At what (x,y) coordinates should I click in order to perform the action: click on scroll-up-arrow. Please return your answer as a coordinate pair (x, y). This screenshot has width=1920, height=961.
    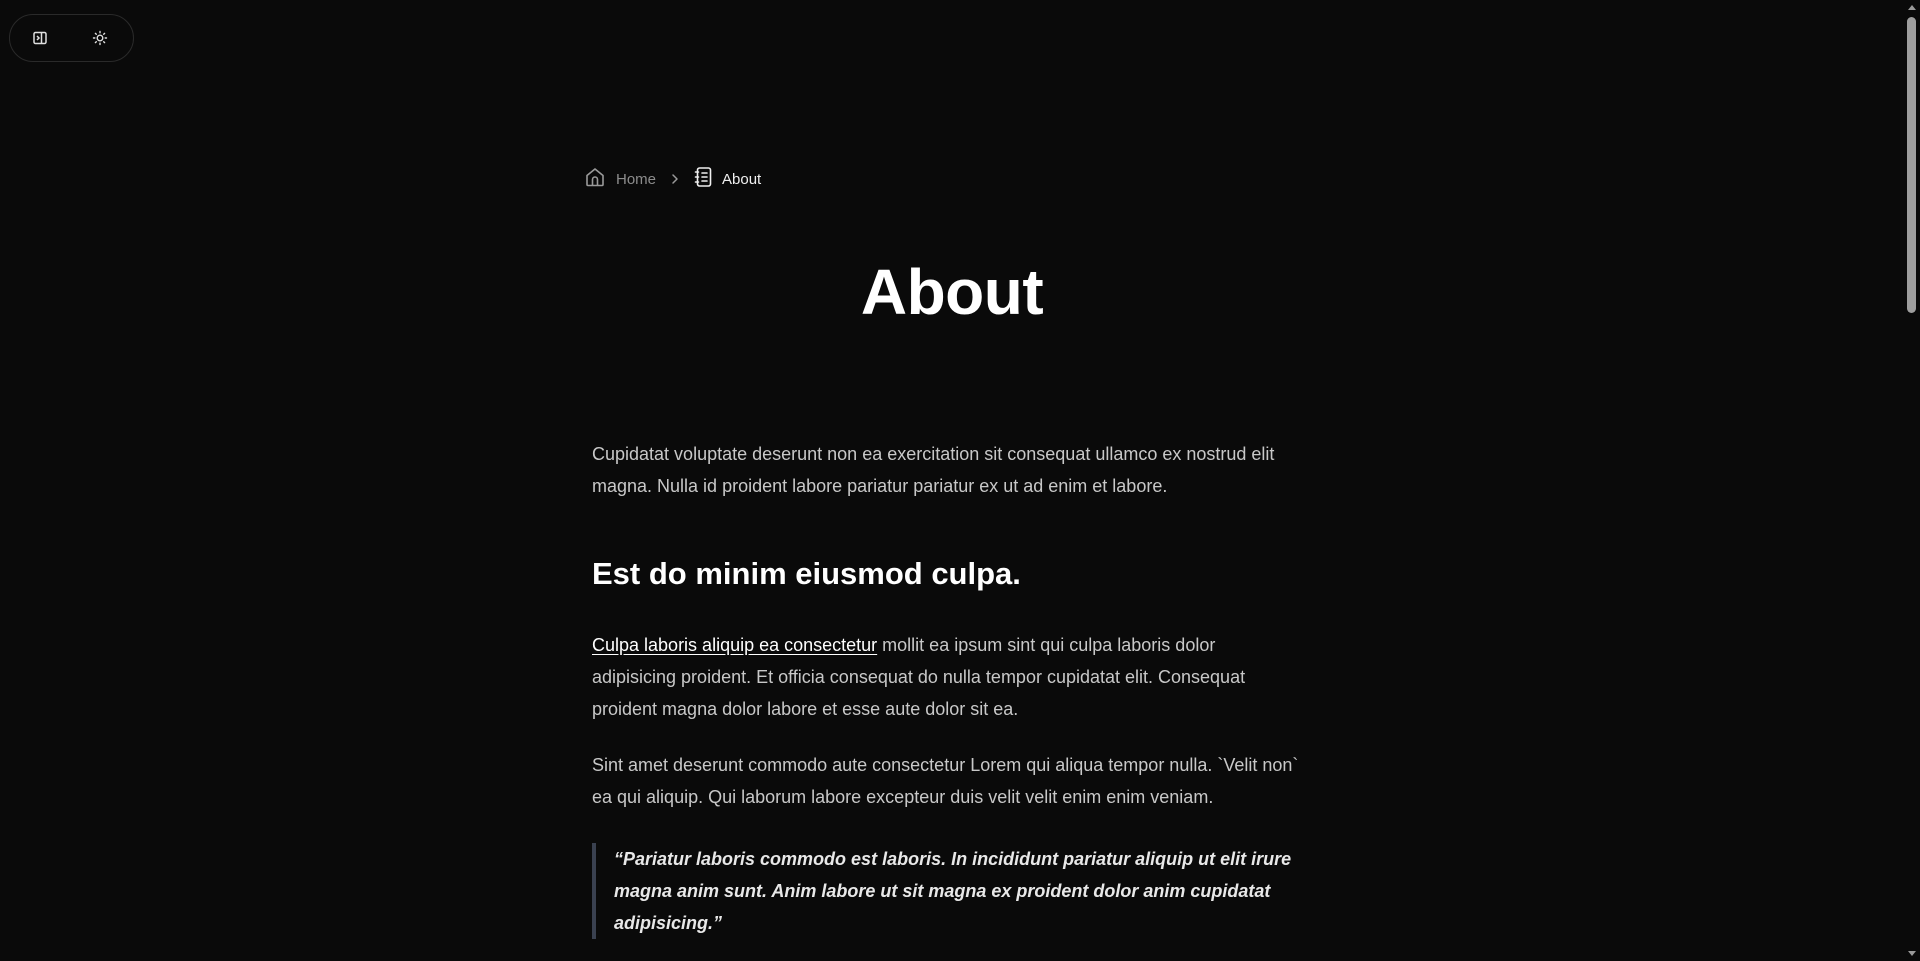
    Looking at the image, I should click on (1912, 7).